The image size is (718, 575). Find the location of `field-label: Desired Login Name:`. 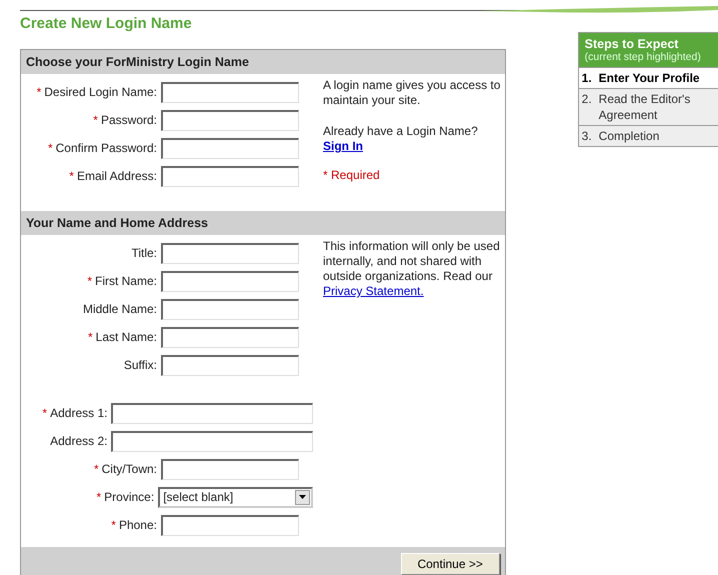

field-label: Desired Login Name: is located at coordinates (100, 92).